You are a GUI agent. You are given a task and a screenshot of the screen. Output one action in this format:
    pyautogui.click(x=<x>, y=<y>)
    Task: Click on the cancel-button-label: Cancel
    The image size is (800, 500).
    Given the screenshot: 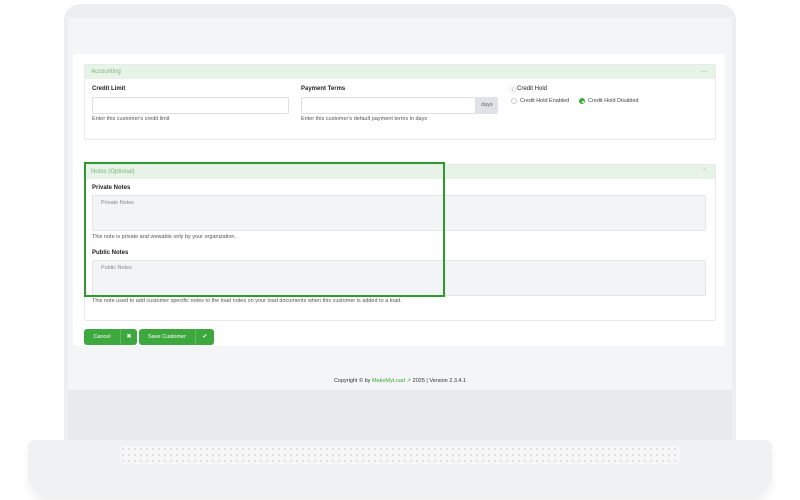 What is the action you would take?
    pyautogui.click(x=102, y=337)
    